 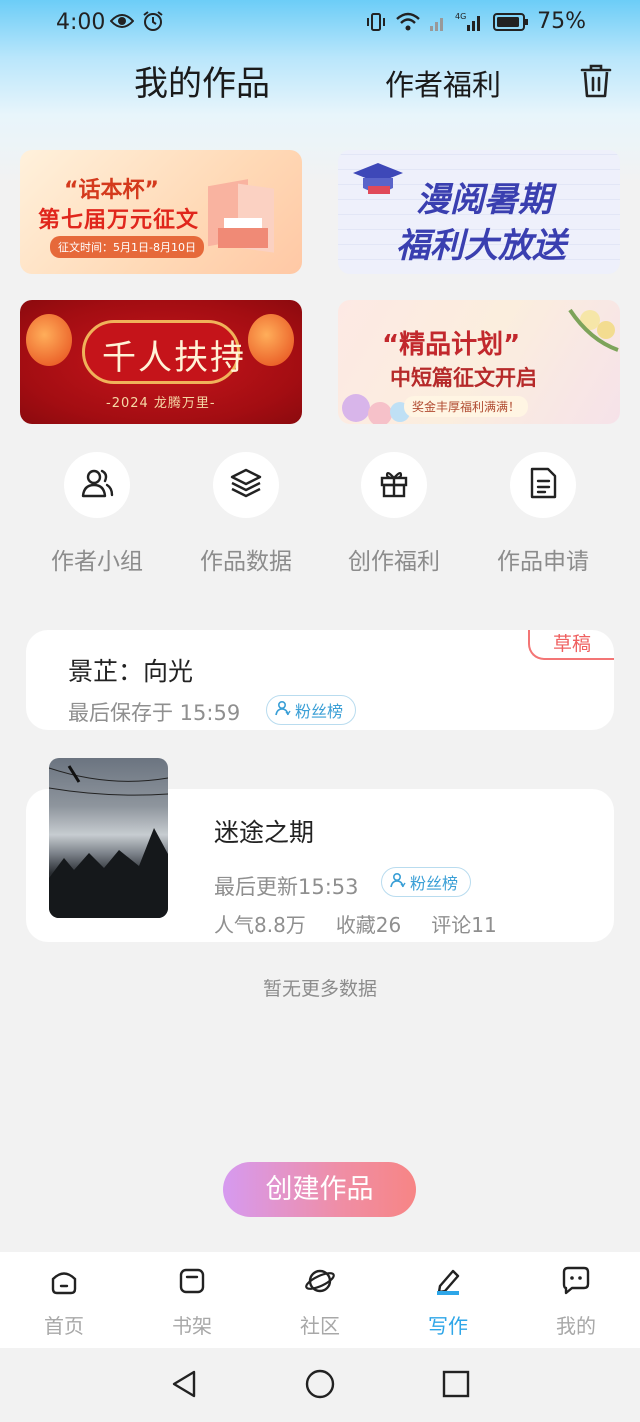 I want to click on group-icon, so click(x=97, y=485).